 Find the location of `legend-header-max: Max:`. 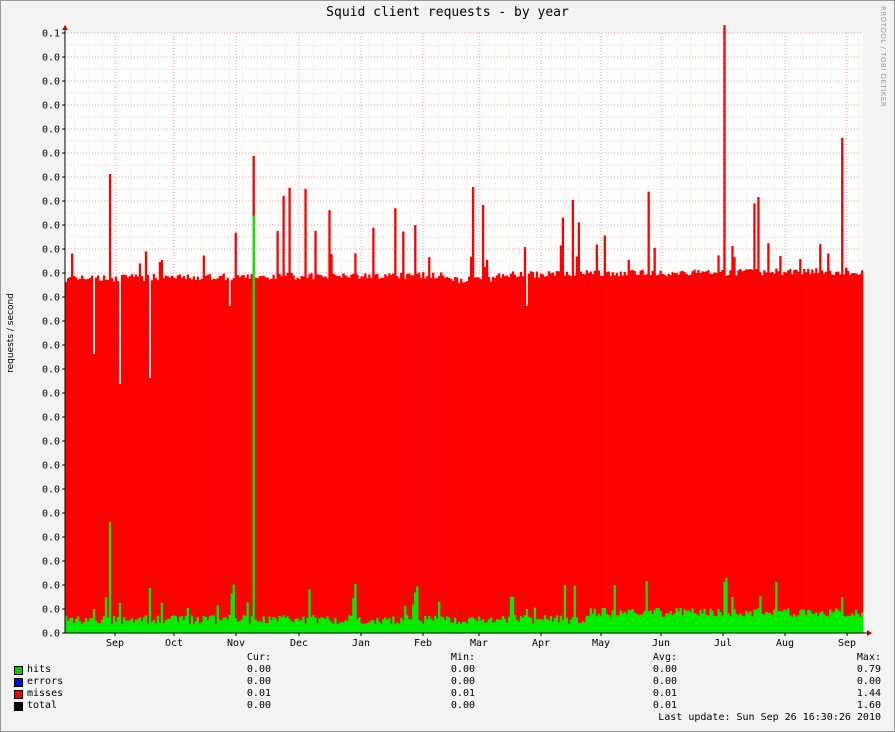

legend-header-max: Max: is located at coordinates (868, 657).